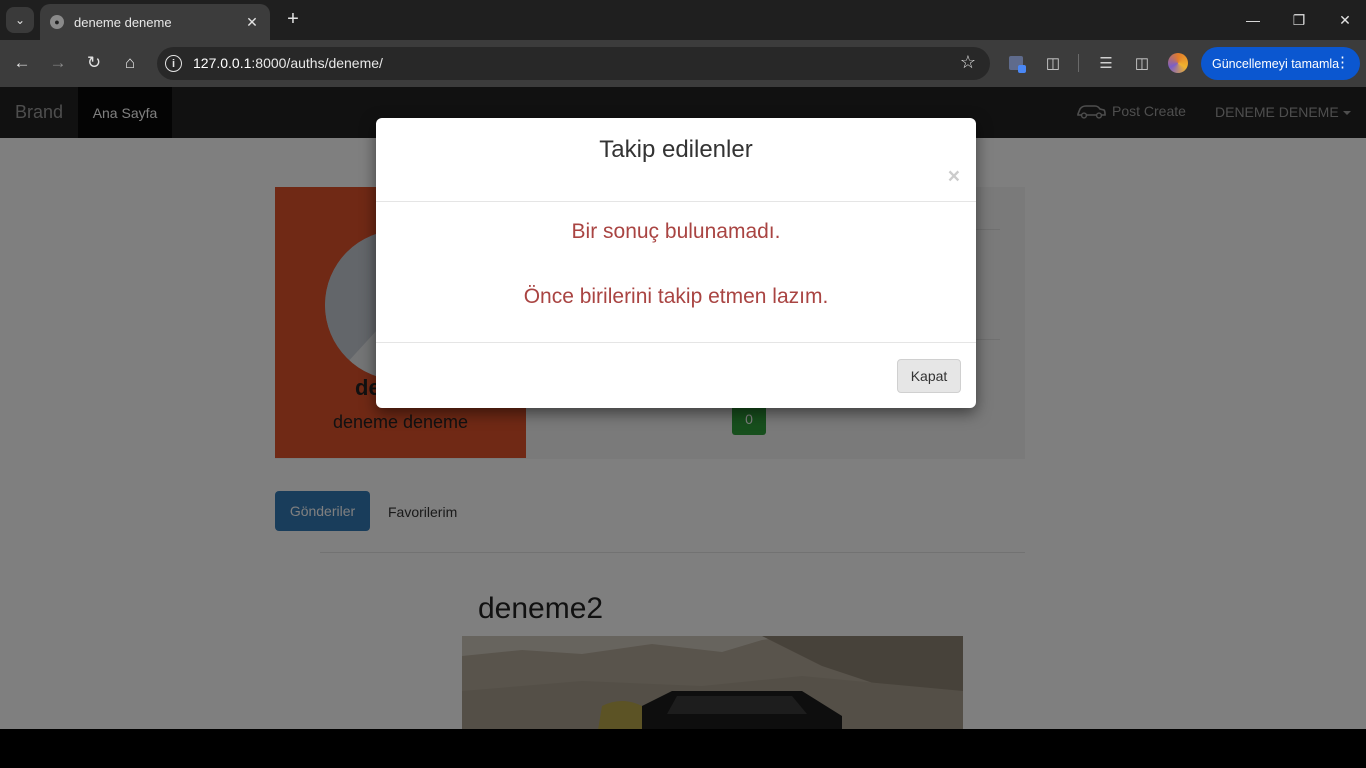 The width and height of the screenshot is (1366, 768). What do you see at coordinates (58, 63) in the screenshot?
I see `forward-arrow-icon: →` at bounding box center [58, 63].